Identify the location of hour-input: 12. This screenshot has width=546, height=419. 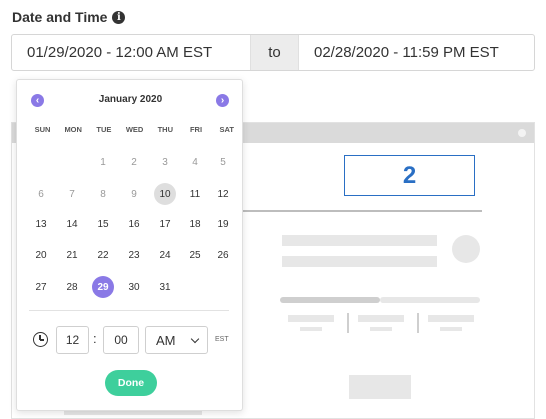
(72, 340).